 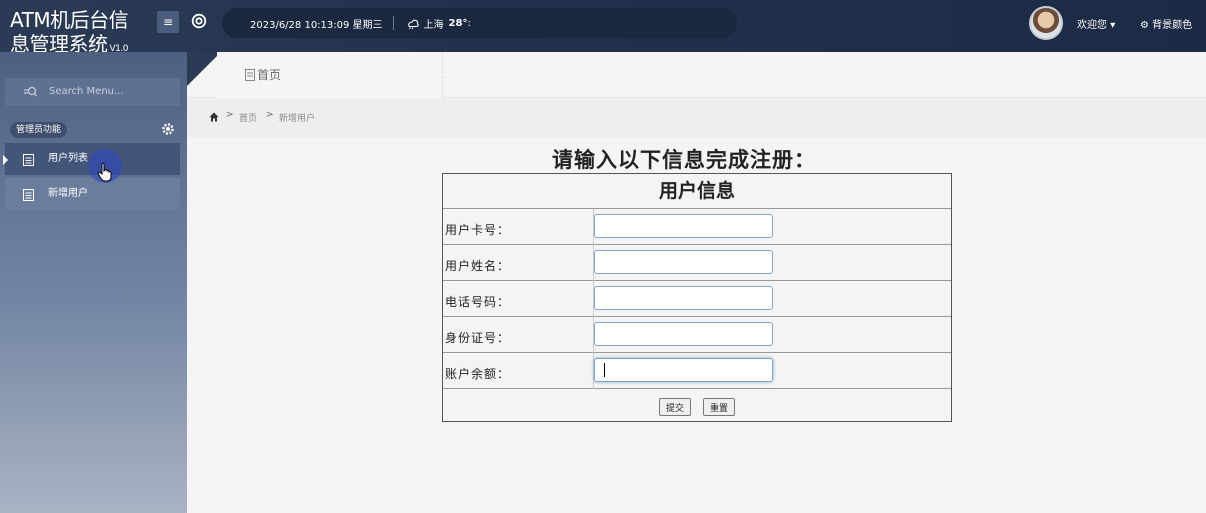 What do you see at coordinates (248, 117) in the screenshot?
I see `breadcrumb-home-link: 首页` at bounding box center [248, 117].